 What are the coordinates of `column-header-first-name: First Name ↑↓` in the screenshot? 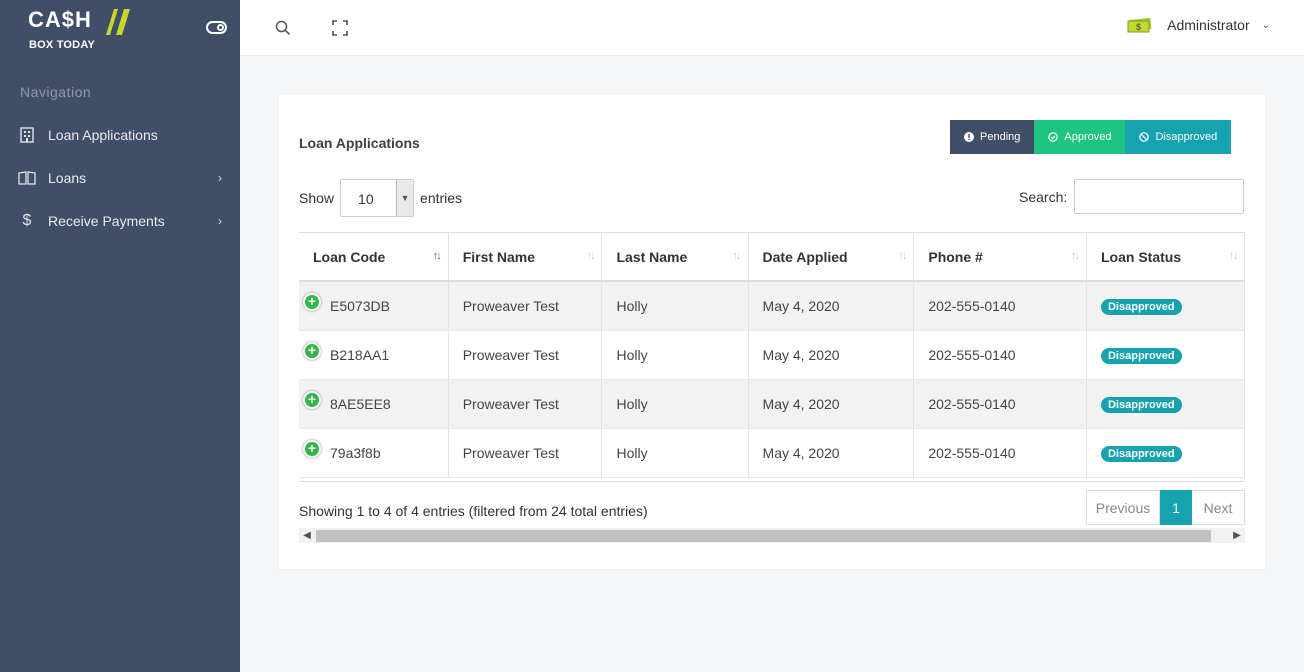 It's located at (525, 257).